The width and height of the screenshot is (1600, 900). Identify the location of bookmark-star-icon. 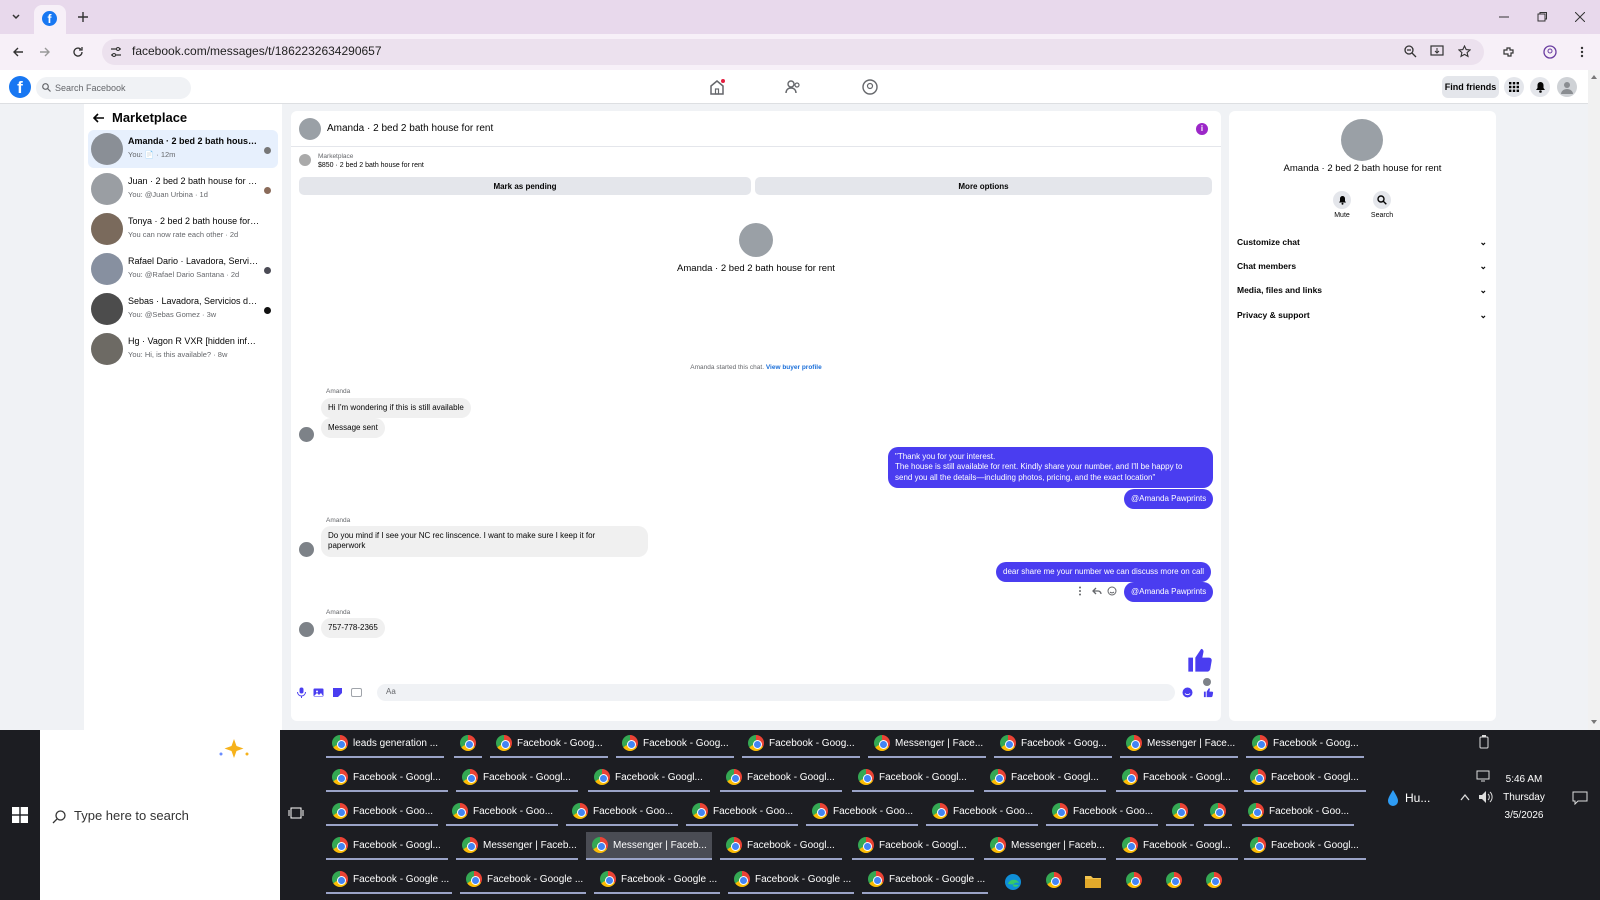
(1464, 51).